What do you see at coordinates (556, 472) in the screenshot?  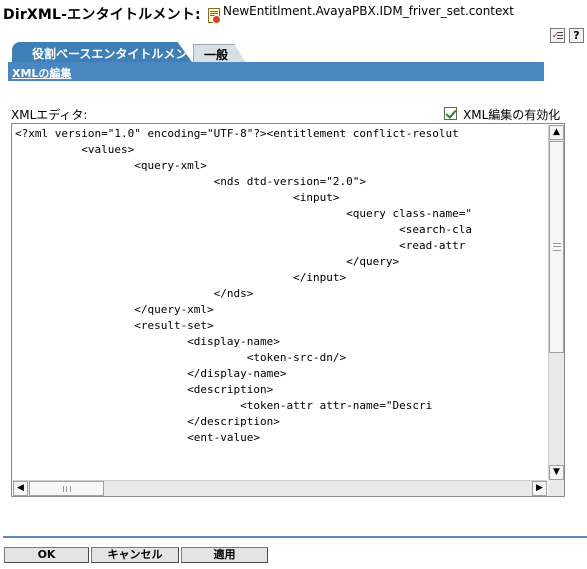 I see `scroll-down-arrow-icon: ▼` at bounding box center [556, 472].